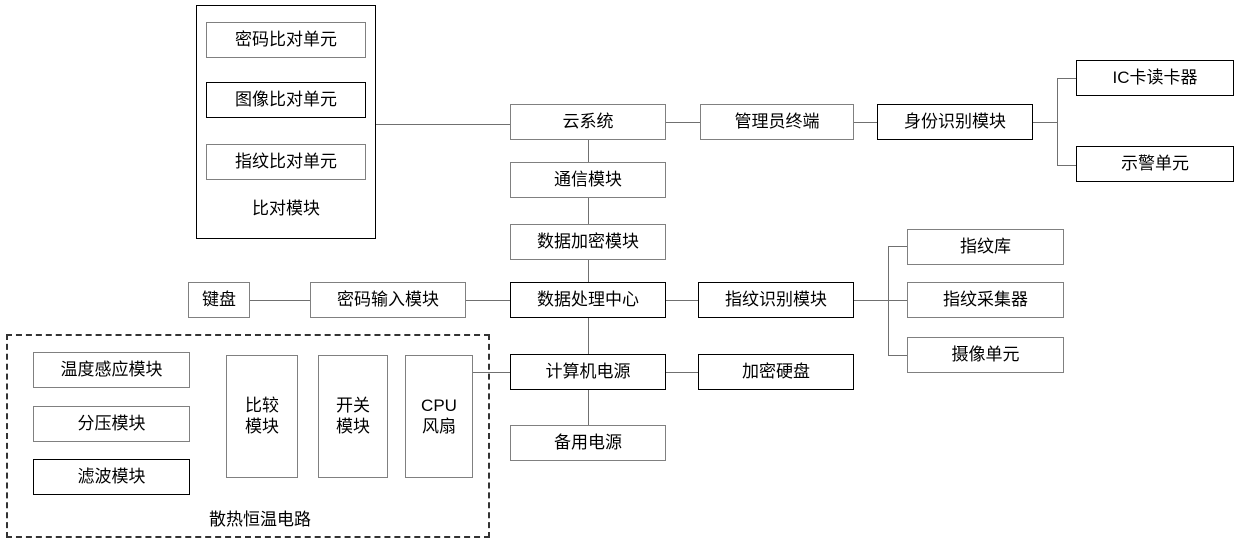 The height and width of the screenshot is (547, 1239). I want to click on comparison-module-box: 比较 模块, so click(262, 416).